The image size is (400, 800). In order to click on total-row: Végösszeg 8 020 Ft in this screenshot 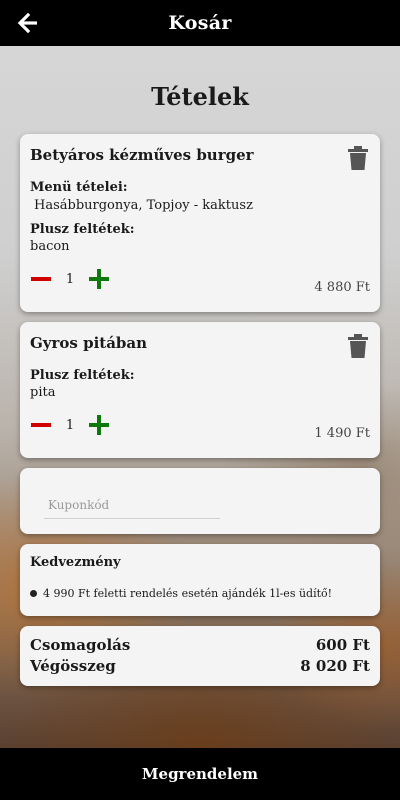, I will do `click(200, 666)`.